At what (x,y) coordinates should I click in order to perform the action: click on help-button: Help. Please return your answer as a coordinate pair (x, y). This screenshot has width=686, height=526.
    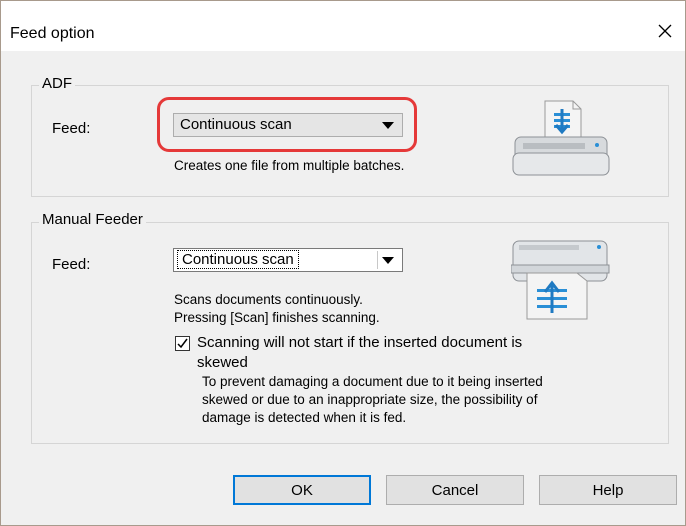
    Looking at the image, I should click on (608, 490).